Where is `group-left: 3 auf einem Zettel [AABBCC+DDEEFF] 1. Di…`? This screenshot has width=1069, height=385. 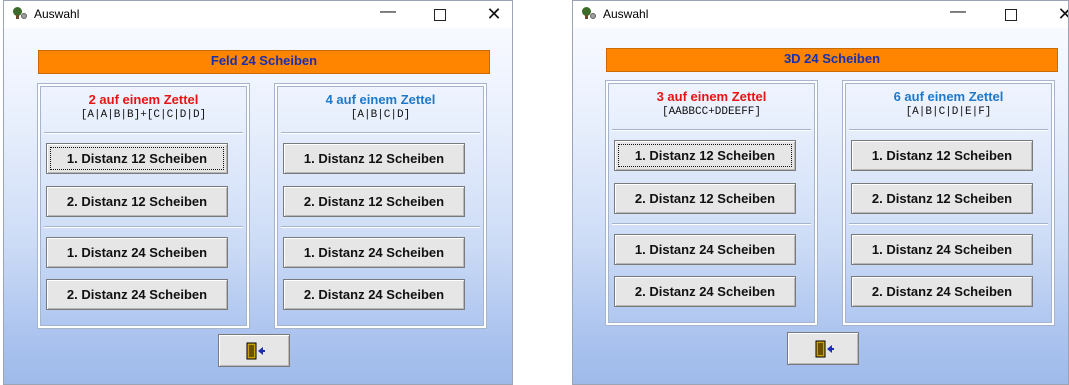
group-left: 3 auf einem Zettel [AABBCC+DDEEFF] 1. Di… is located at coordinates (711, 203).